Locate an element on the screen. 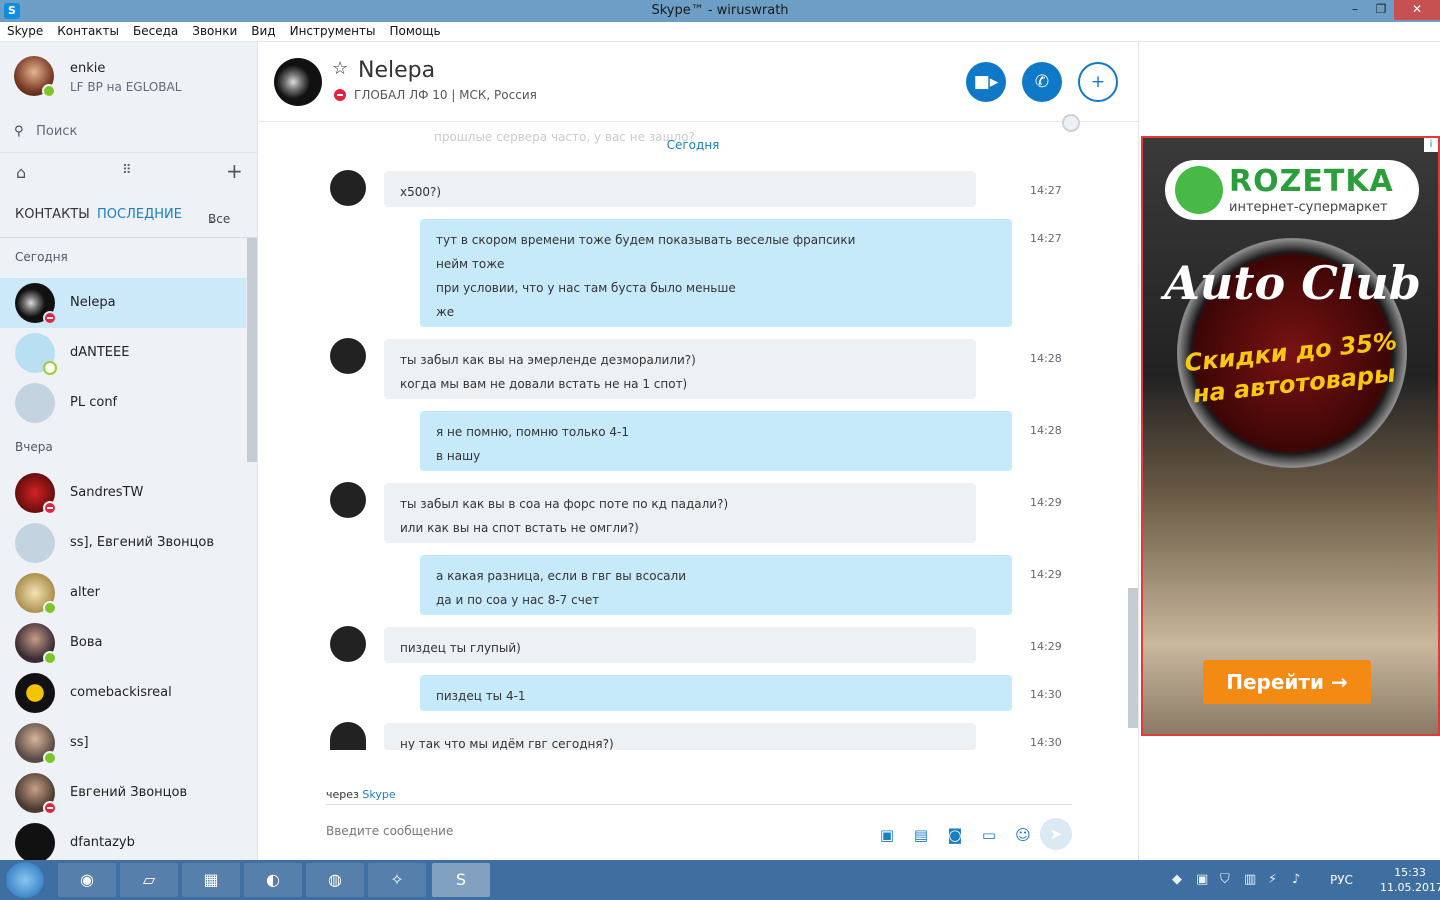 This screenshot has height=900, width=1440. ad-cta-button: Перейти → is located at coordinates (1287, 682).